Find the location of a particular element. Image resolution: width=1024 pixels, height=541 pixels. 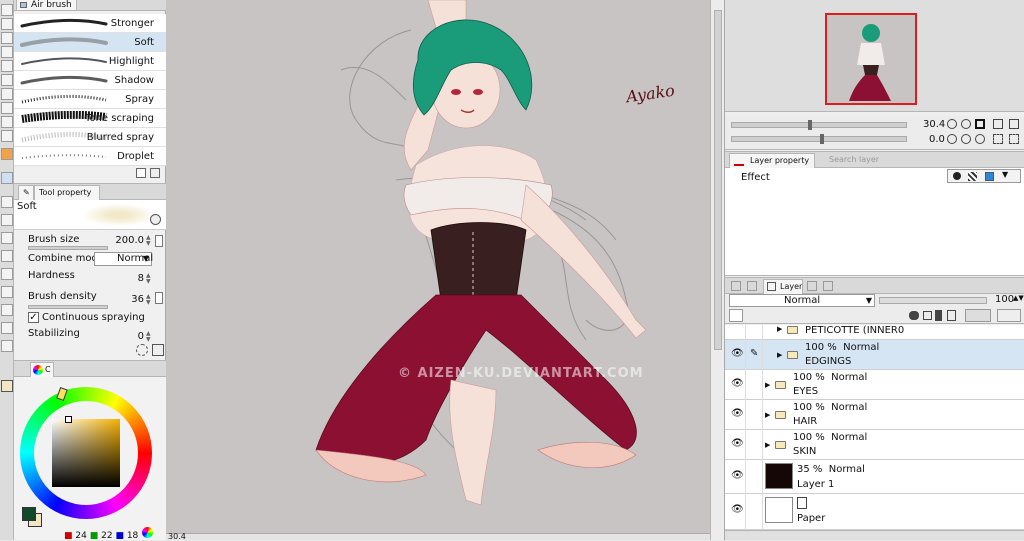

lock-column: ✎ is located at coordinates (754, 355).